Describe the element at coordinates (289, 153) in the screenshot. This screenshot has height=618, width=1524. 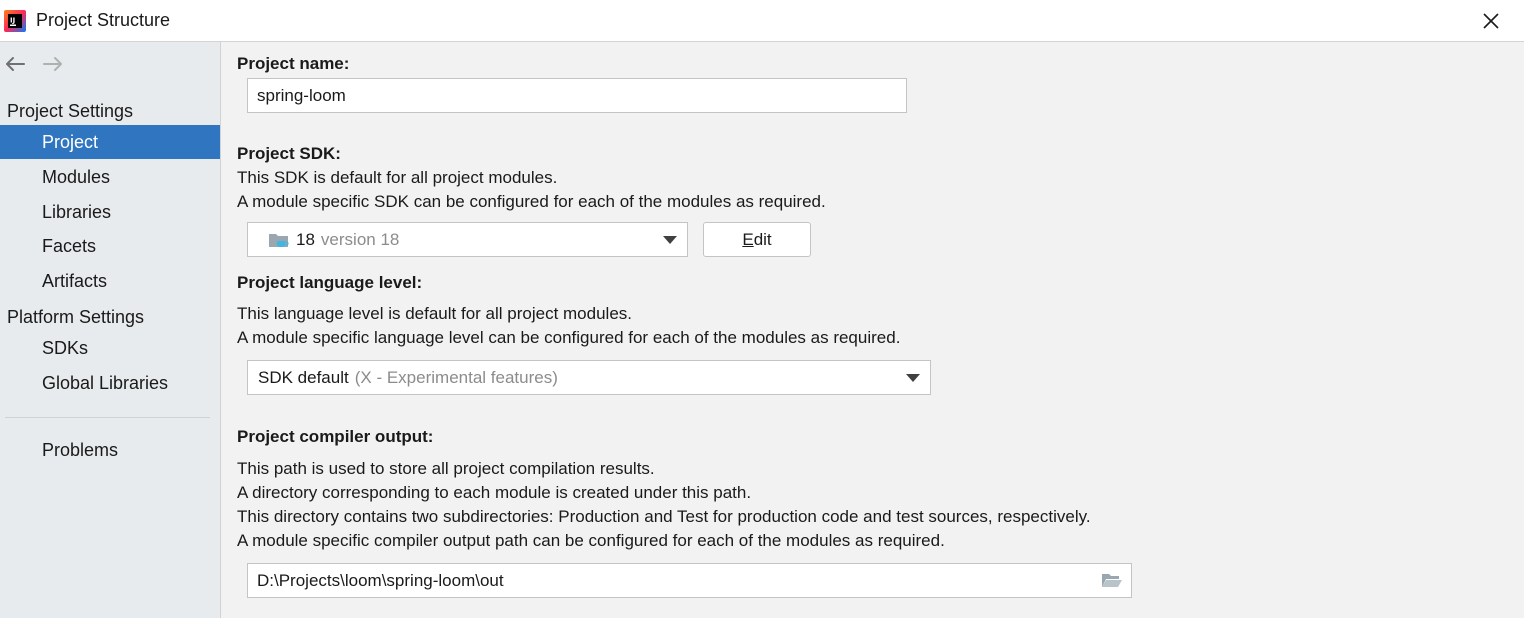
I see `project-sdk-label: Project SDK:` at that location.